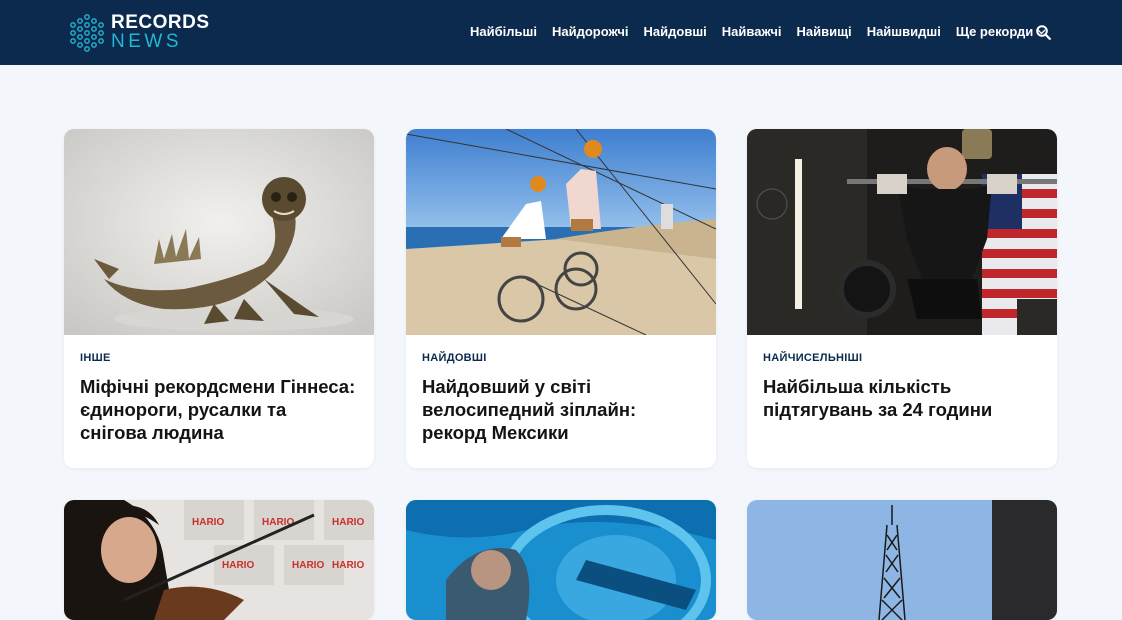  What do you see at coordinates (219, 358) in the screenshot?
I see `article-category: Інше` at bounding box center [219, 358].